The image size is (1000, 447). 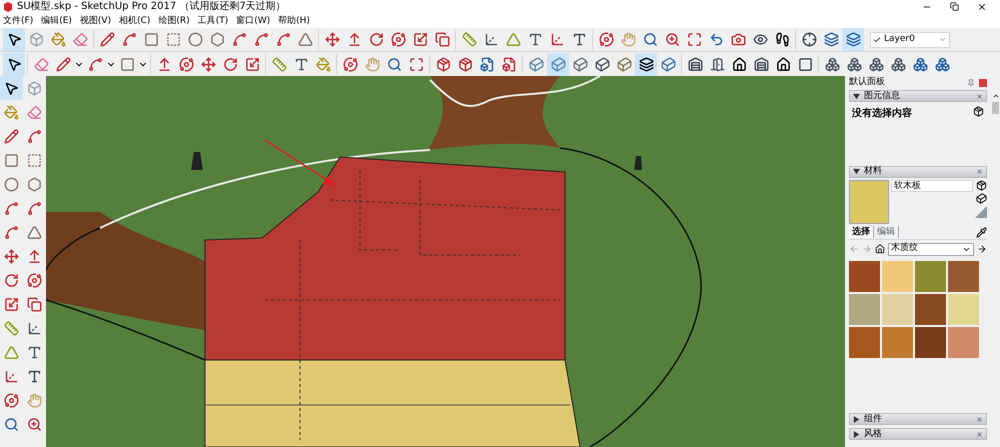 What do you see at coordinates (918, 96) in the screenshot?
I see `panel-section-header: 图元信息` at bounding box center [918, 96].